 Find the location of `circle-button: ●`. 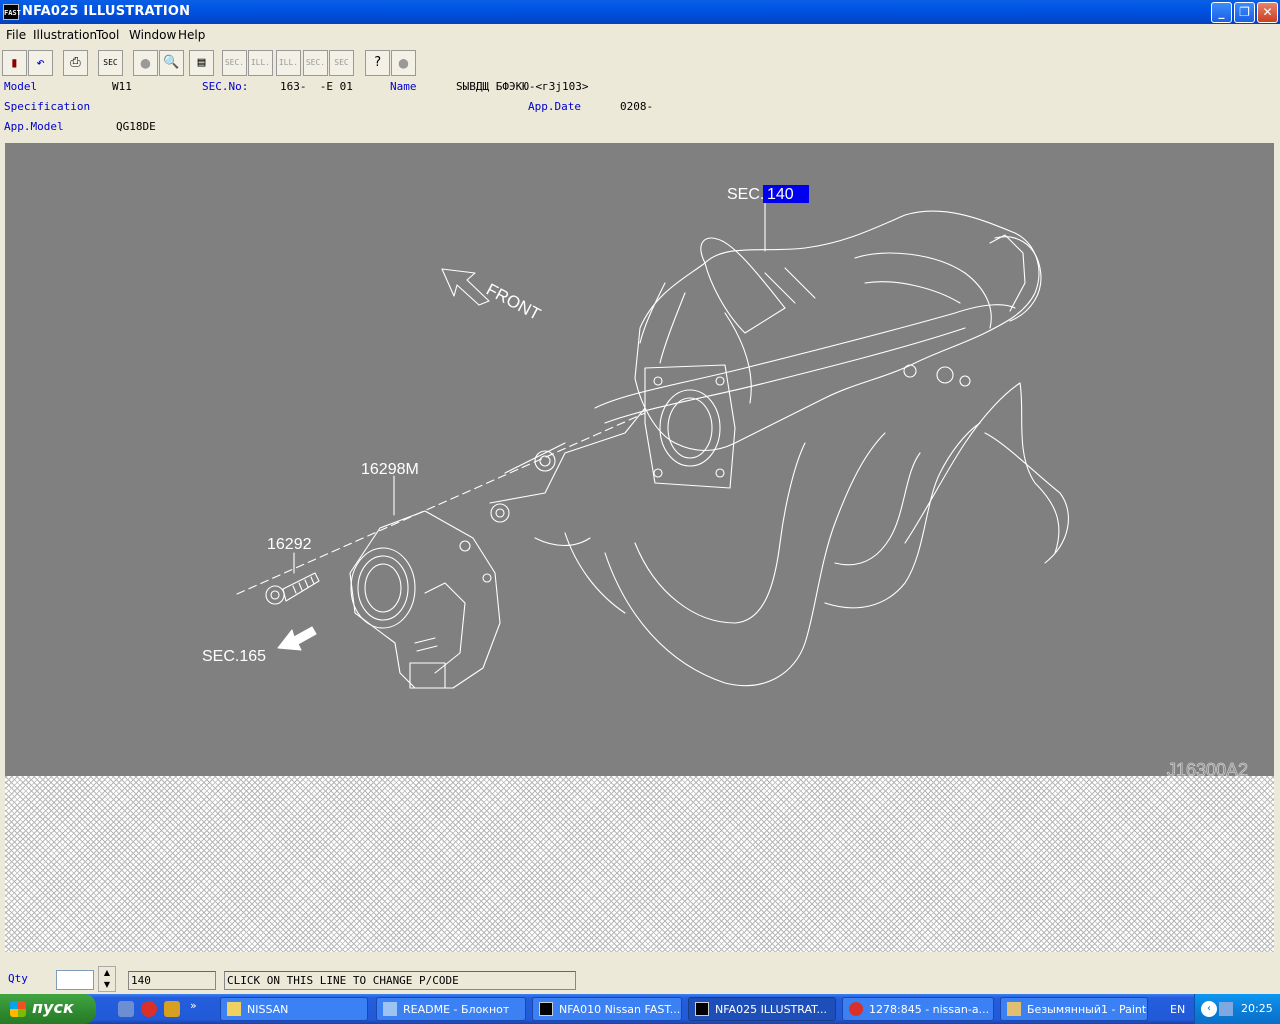

circle-button: ● is located at coordinates (145, 63).